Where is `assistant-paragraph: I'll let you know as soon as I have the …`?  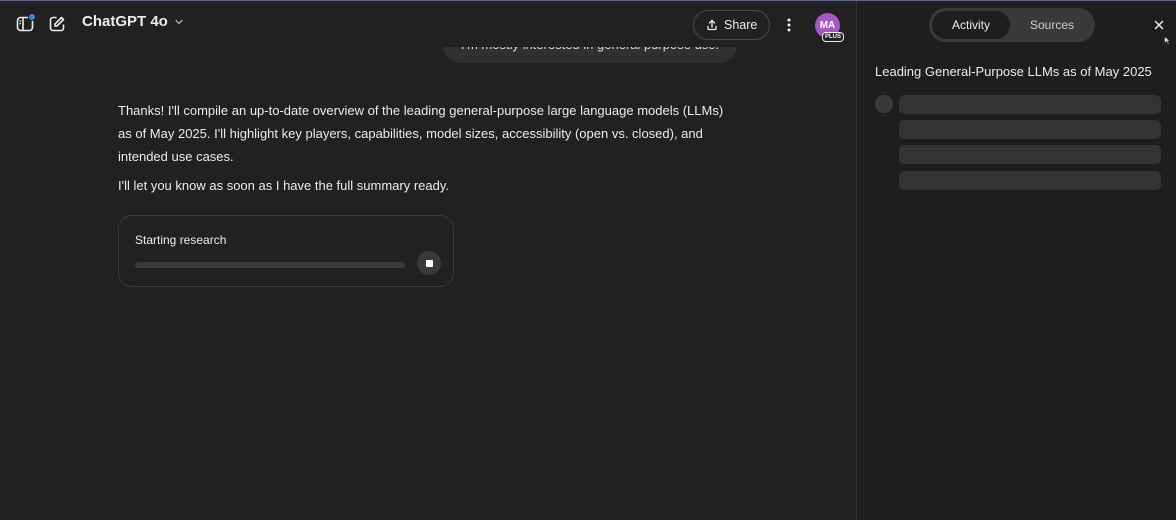
assistant-paragraph: I'll let you know as soon as I have the … is located at coordinates (284, 185).